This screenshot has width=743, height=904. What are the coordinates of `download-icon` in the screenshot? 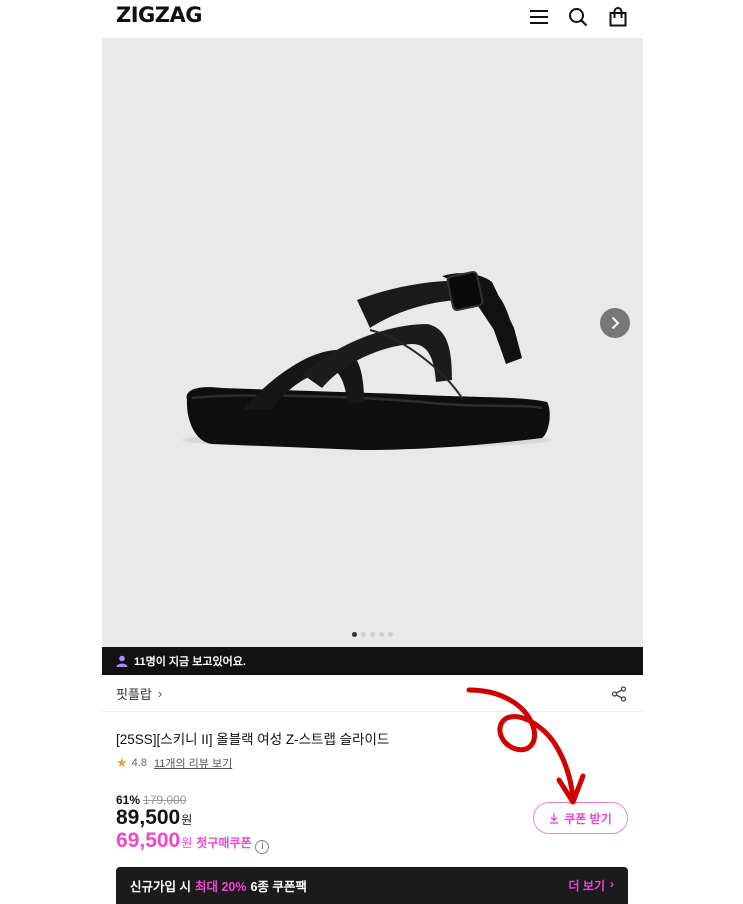 It's located at (554, 818).